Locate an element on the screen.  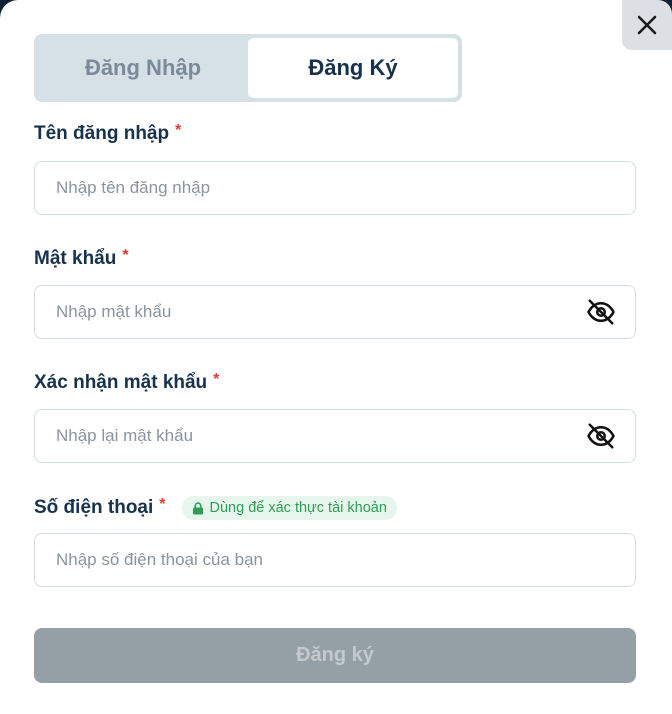
close-icon is located at coordinates (647, 25).